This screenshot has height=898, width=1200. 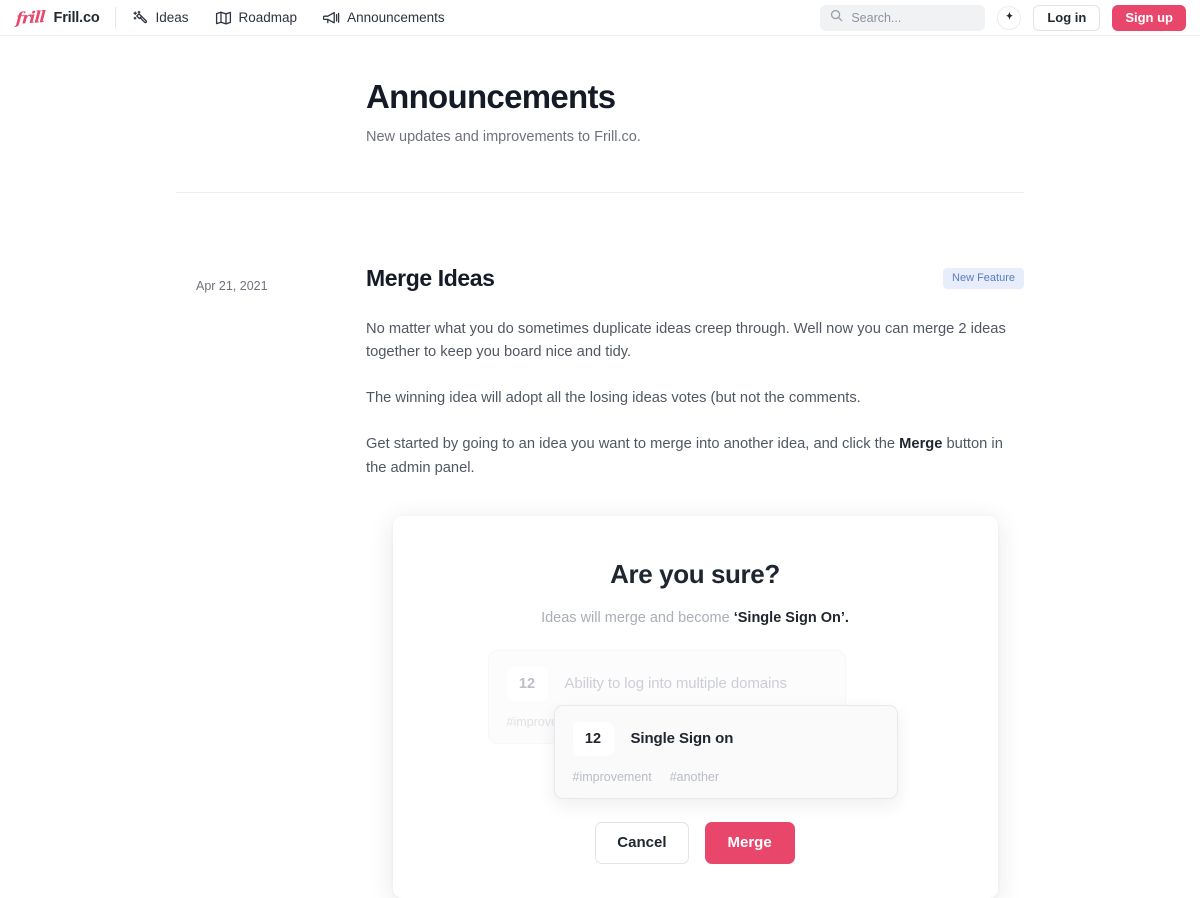 What do you see at coordinates (1149, 17) in the screenshot?
I see `signup-button: Sign up` at bounding box center [1149, 17].